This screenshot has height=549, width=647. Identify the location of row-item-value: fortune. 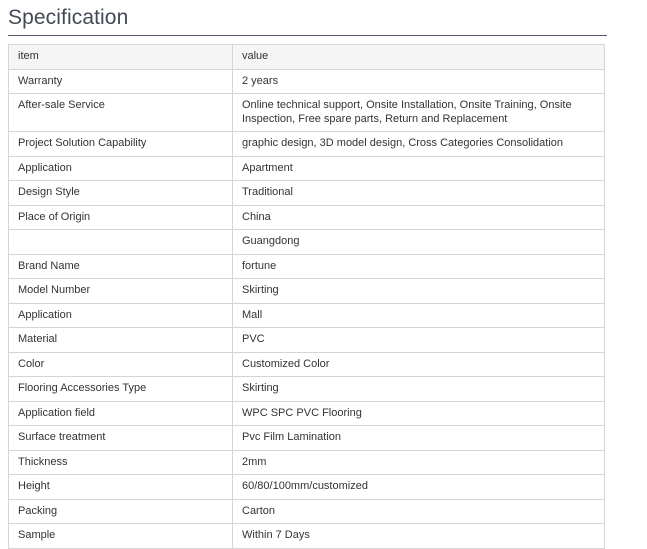
(418, 266).